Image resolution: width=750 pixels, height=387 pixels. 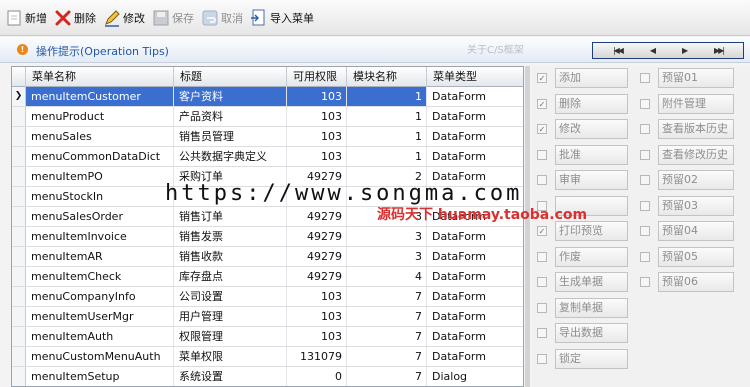 What do you see at coordinates (696, 129) in the screenshot?
I see `permission-button: 查看版本历史` at bounding box center [696, 129].